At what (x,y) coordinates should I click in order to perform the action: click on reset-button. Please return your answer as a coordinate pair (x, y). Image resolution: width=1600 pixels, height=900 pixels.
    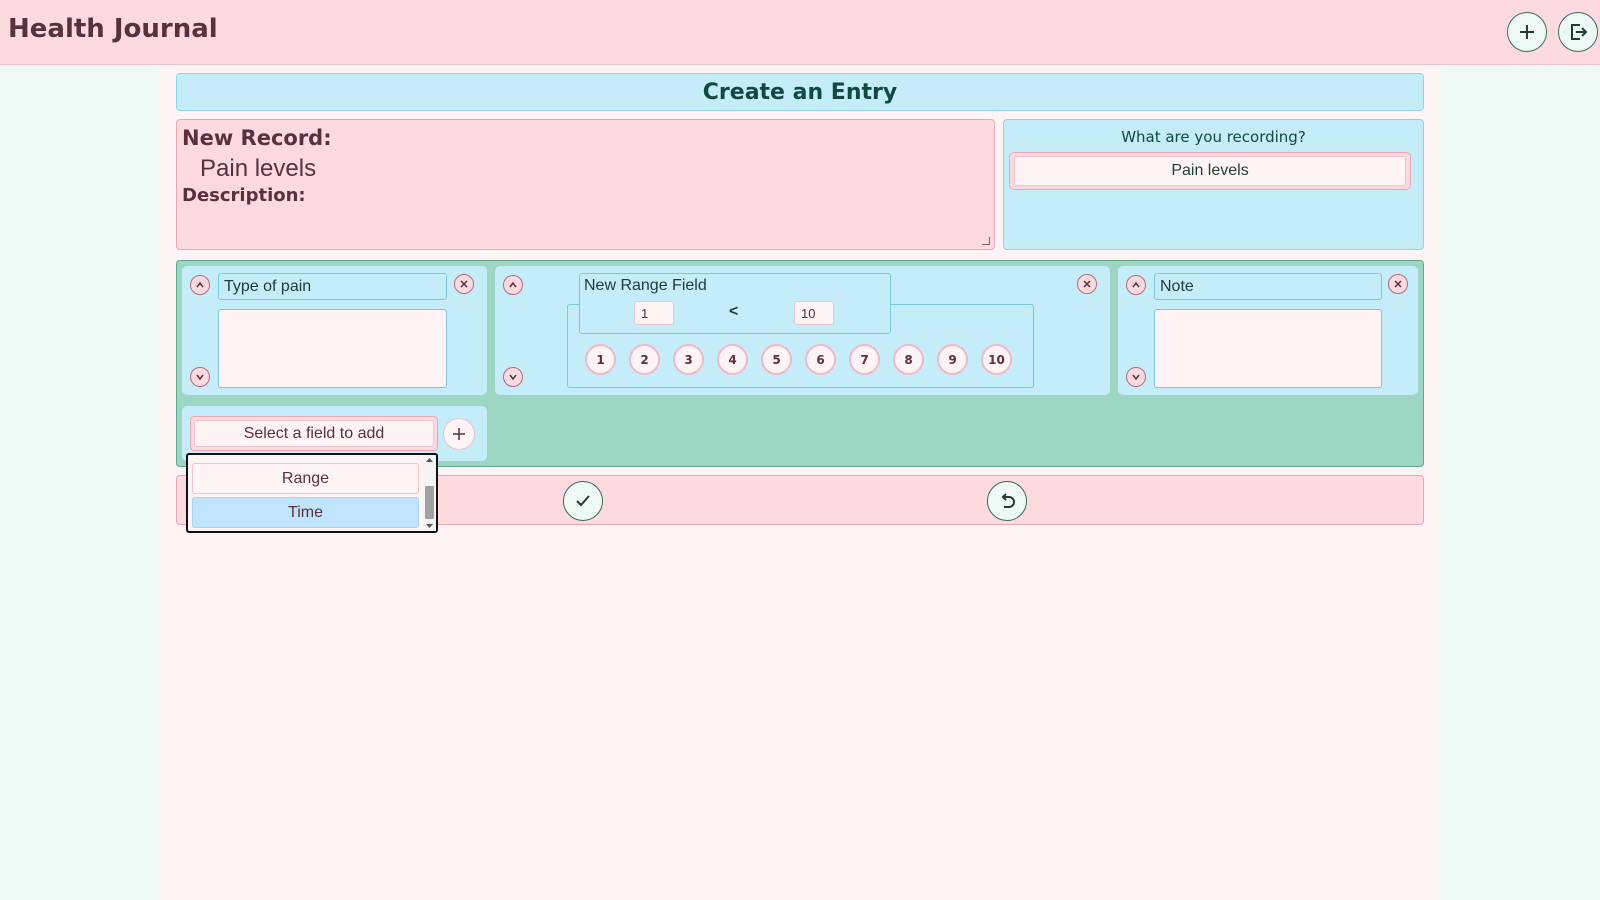
    Looking at the image, I should click on (1007, 501).